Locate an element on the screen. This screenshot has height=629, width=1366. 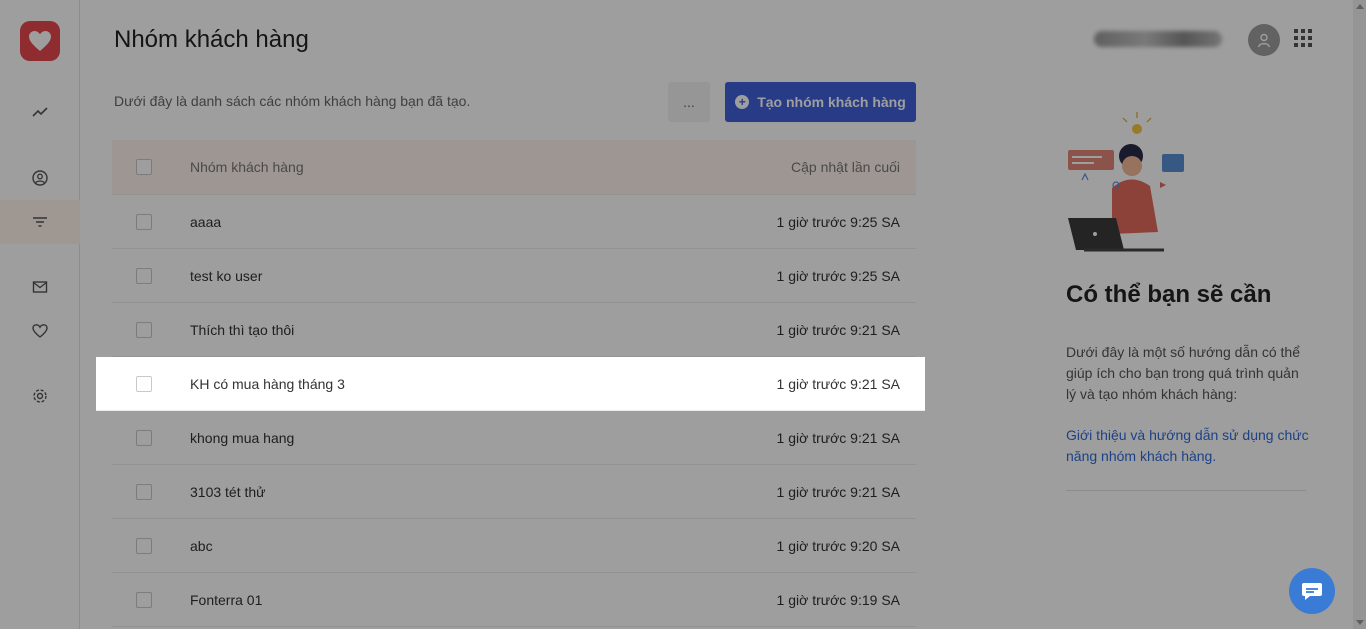
chat-support-button is located at coordinates (1312, 591).